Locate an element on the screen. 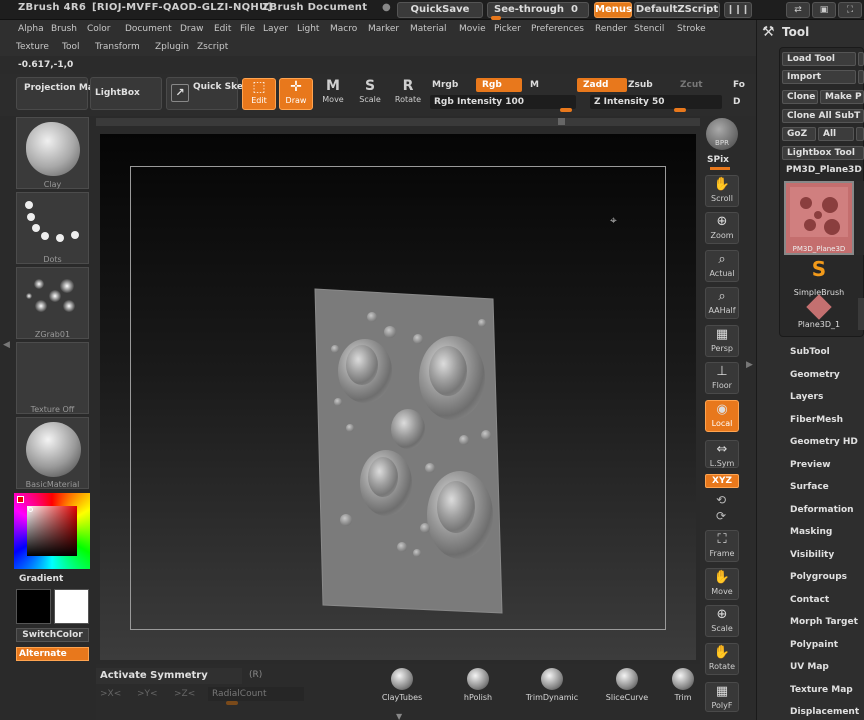  import-button: Import is located at coordinates (819, 77).